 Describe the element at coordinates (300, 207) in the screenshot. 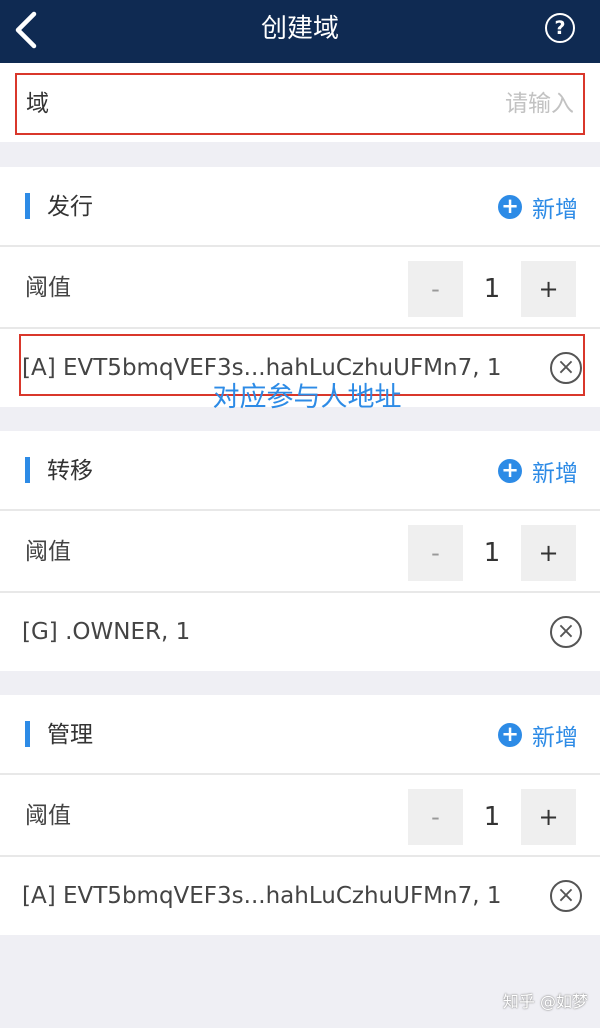

I see `section-header: 发行 + 新增` at that location.